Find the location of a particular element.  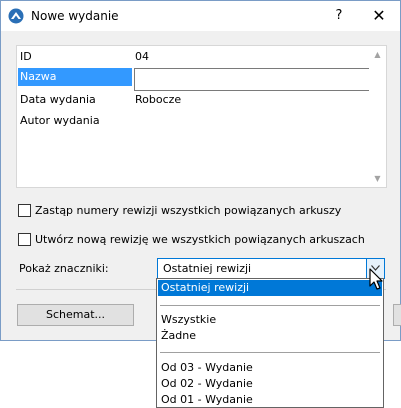

dropdown-option-wszystkie: Wszystkie is located at coordinates (270, 320).